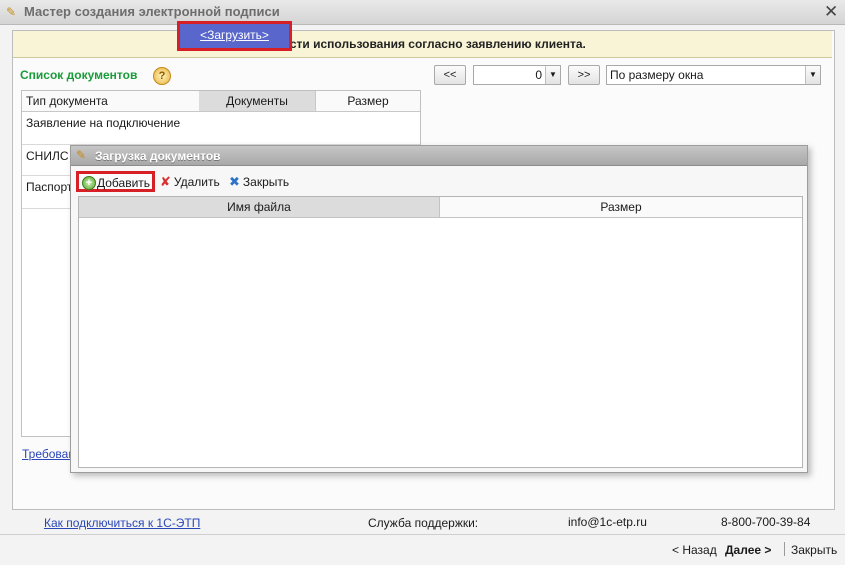  I want to click on scale-value: По размеру окна, so click(657, 75).